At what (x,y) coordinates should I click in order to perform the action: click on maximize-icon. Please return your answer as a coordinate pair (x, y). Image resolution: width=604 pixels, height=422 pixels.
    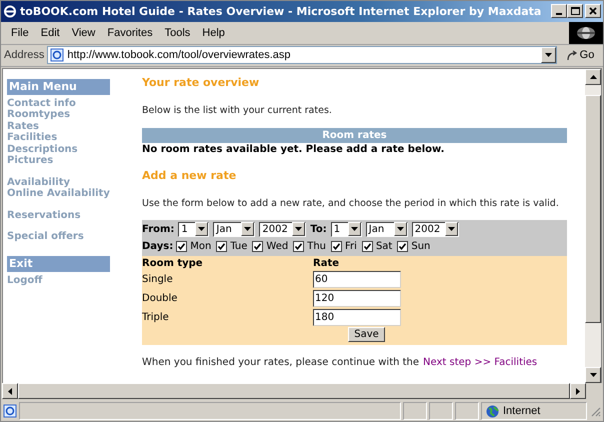
    Looking at the image, I should click on (575, 11).